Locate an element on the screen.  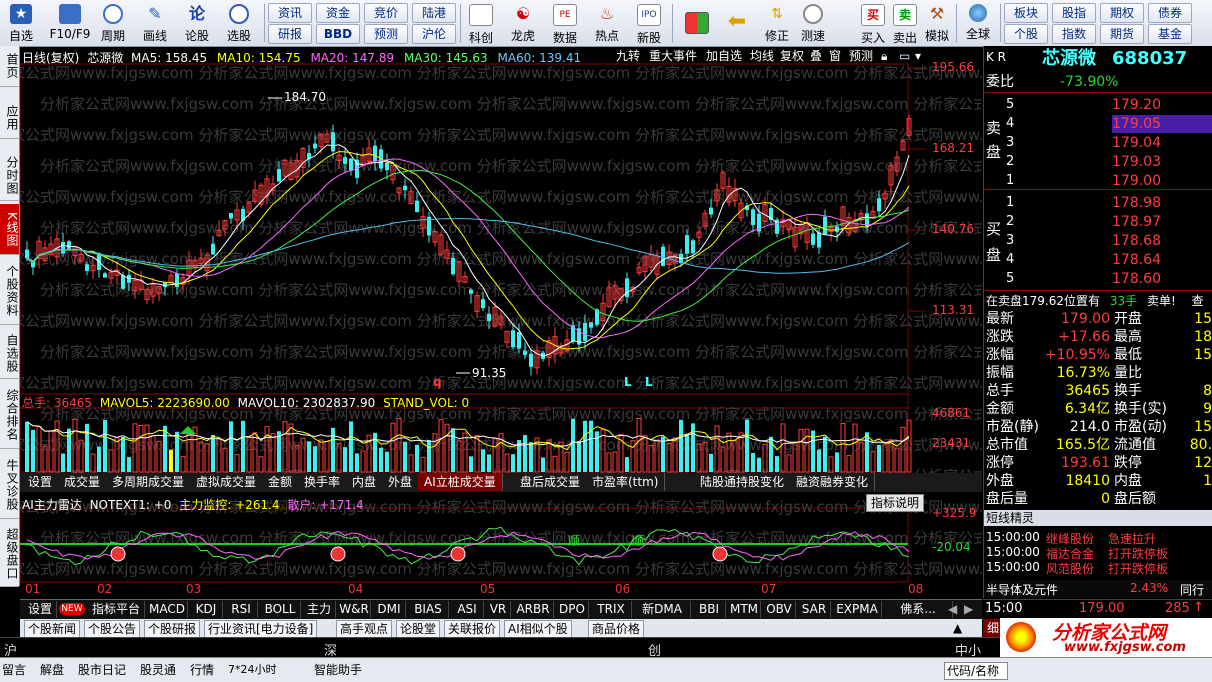
simulate-button: ⚒ 模拟 is located at coordinates (937, 23).